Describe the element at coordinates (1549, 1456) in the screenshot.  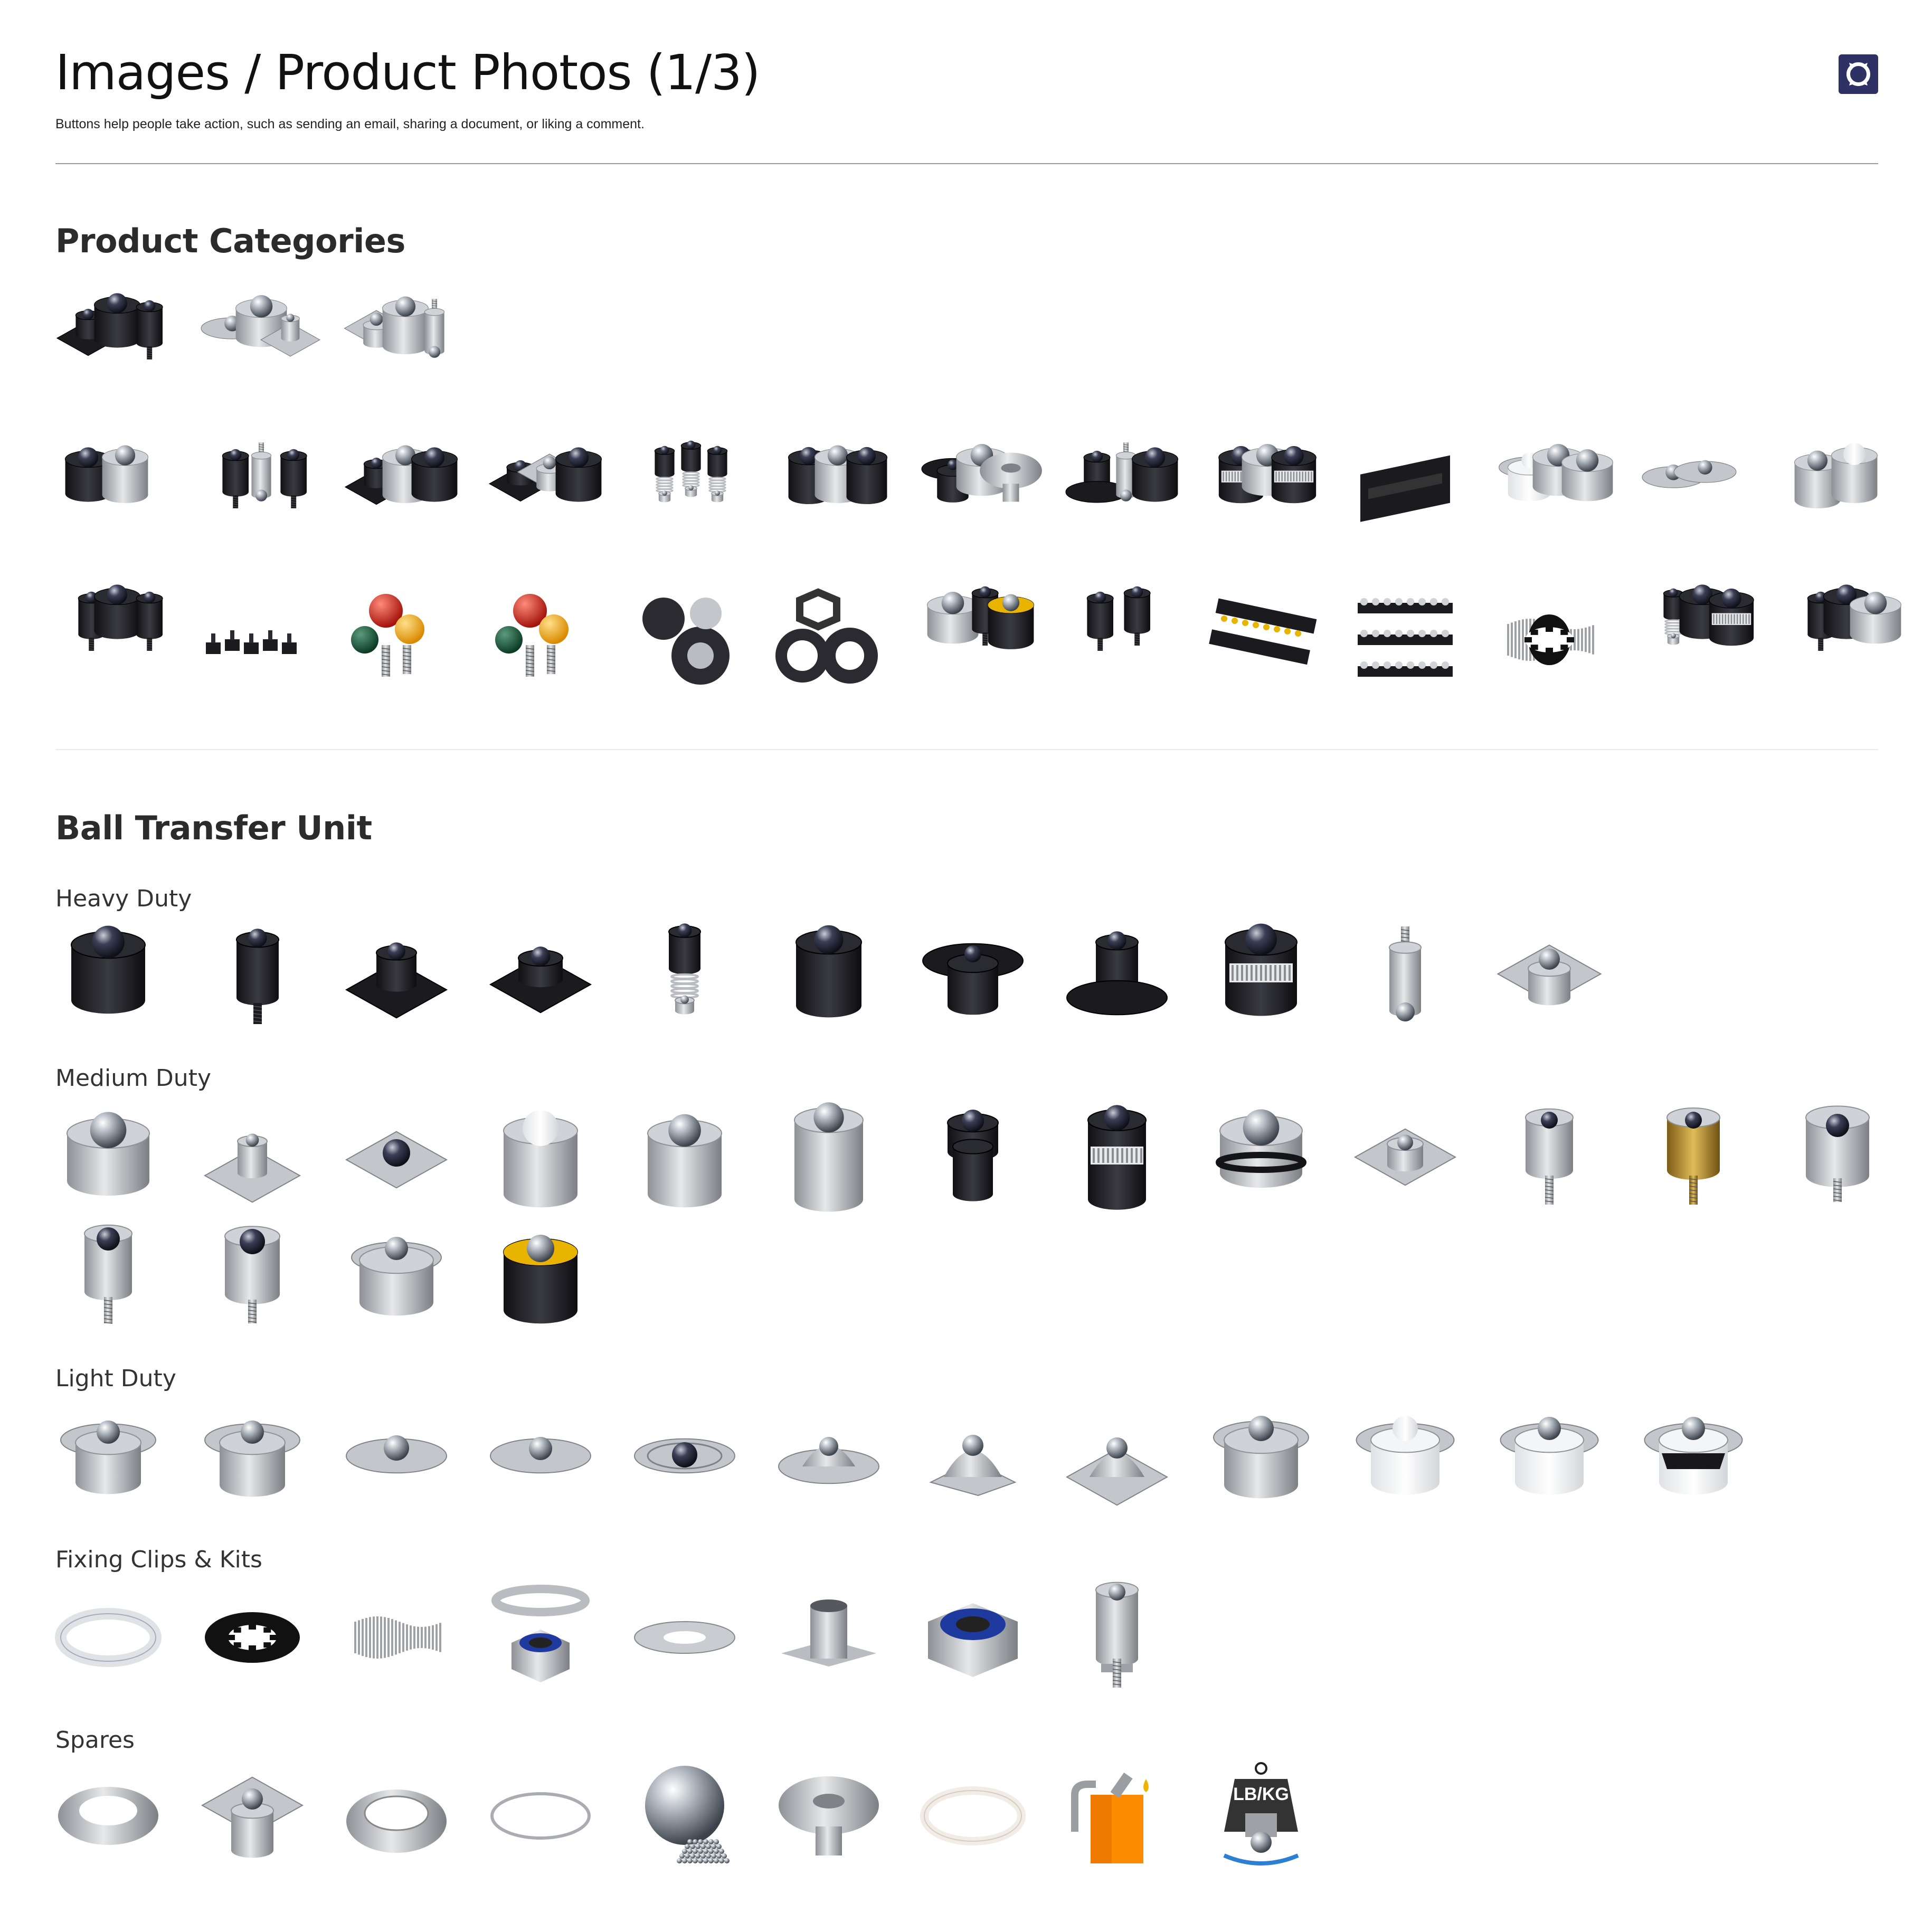
I see `product-white-plastic-steel-ball` at that location.